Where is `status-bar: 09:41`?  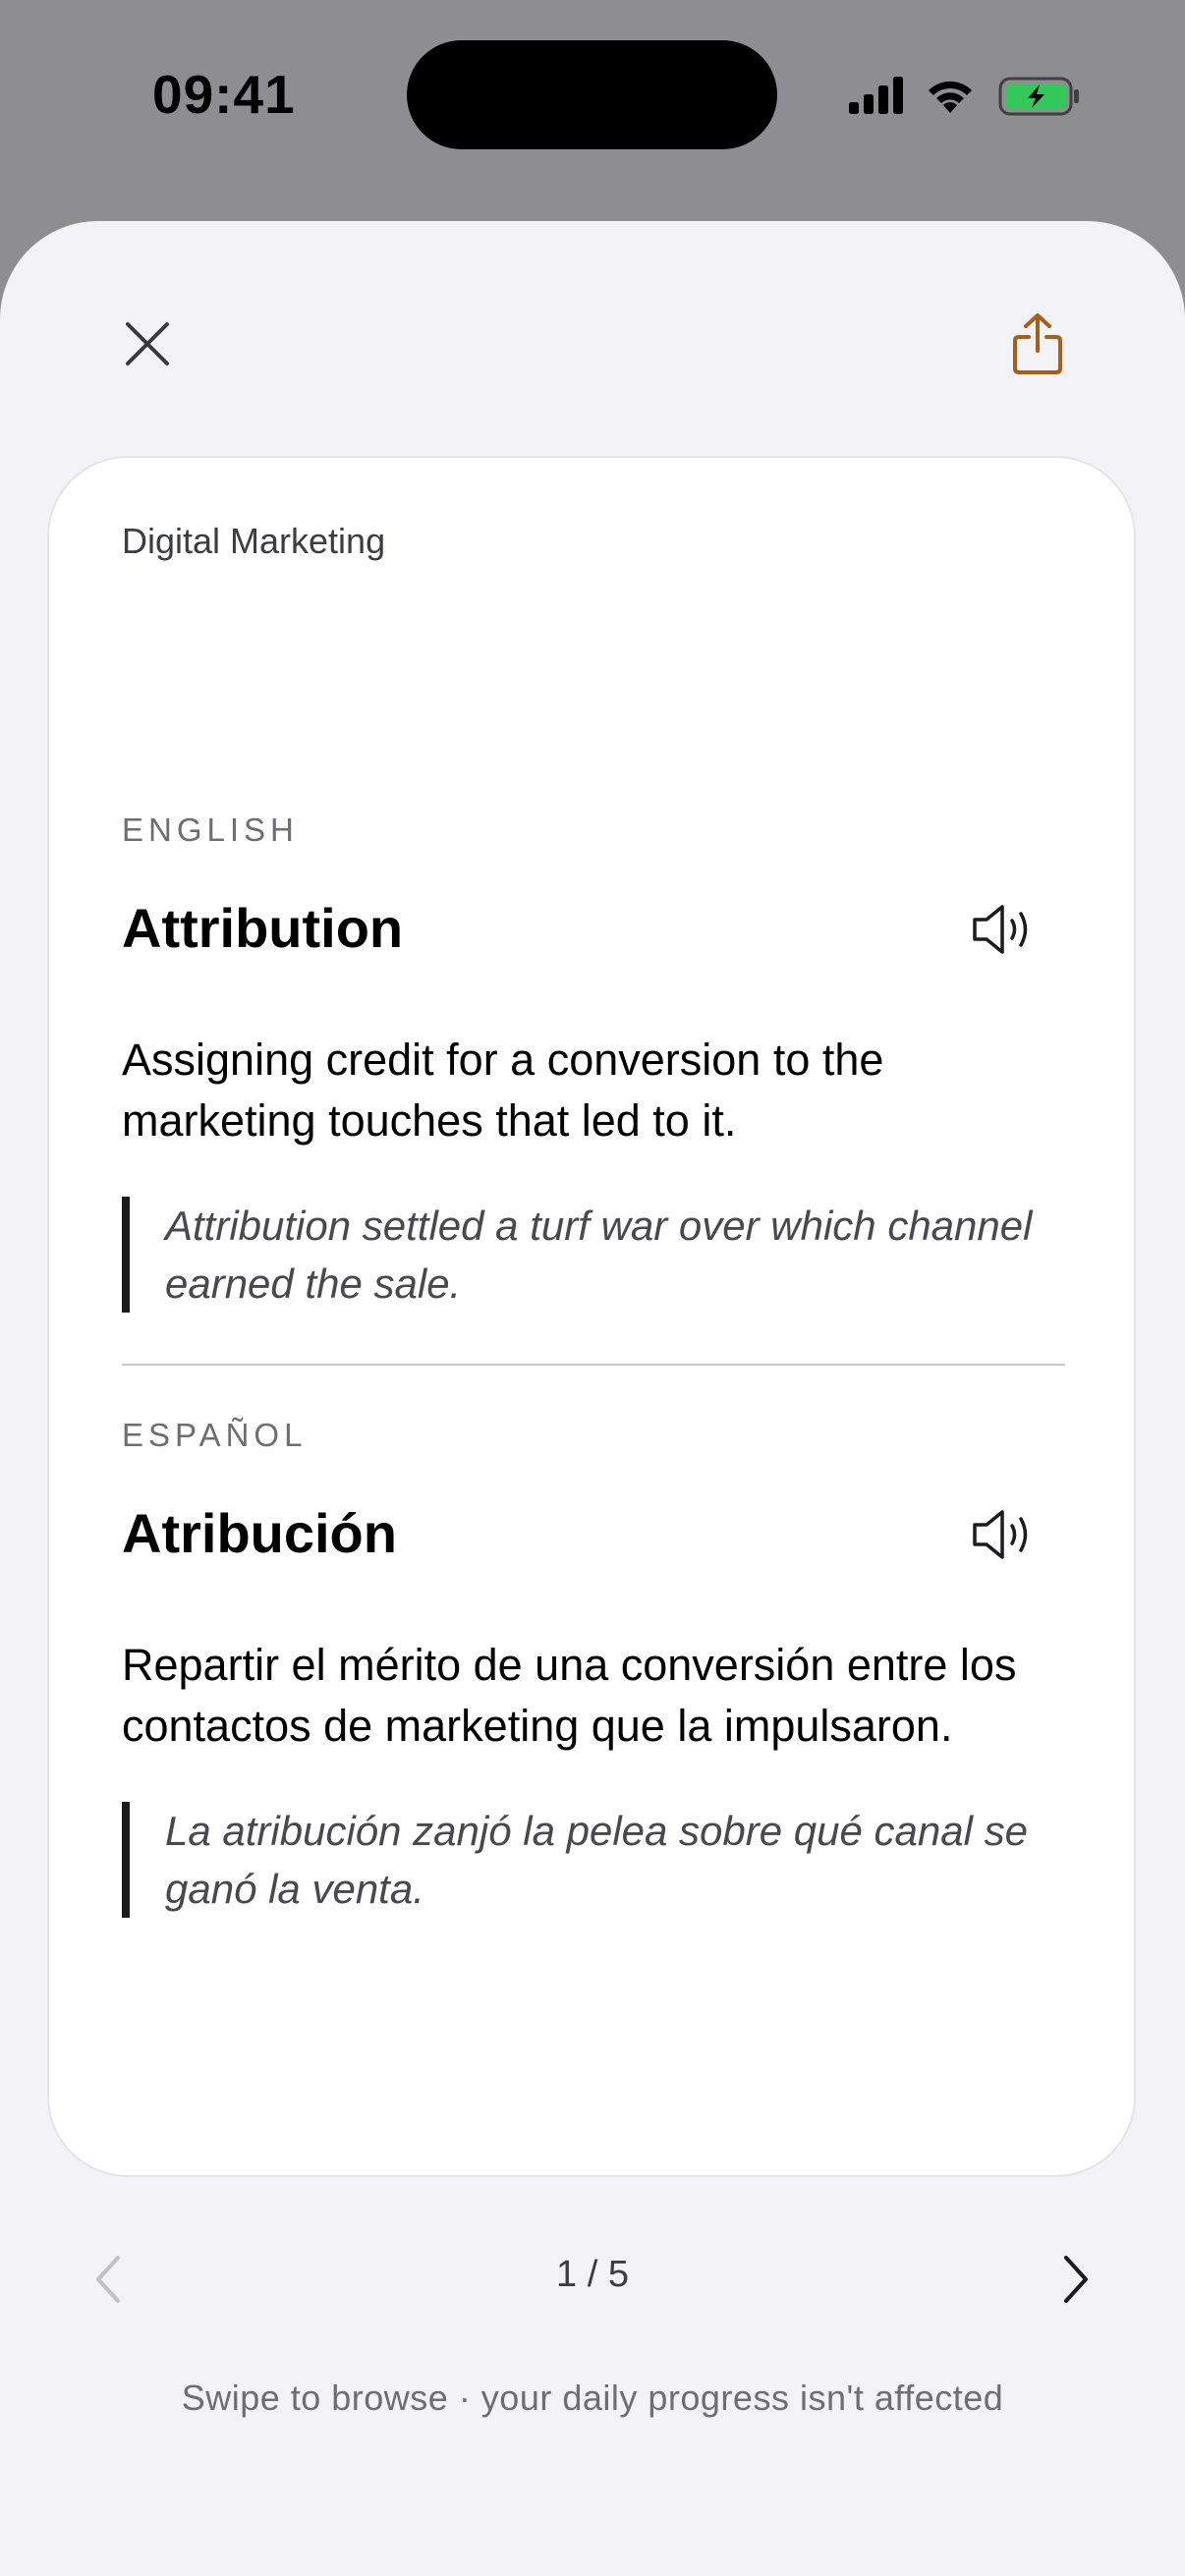 status-bar: 09:41 is located at coordinates (592, 98).